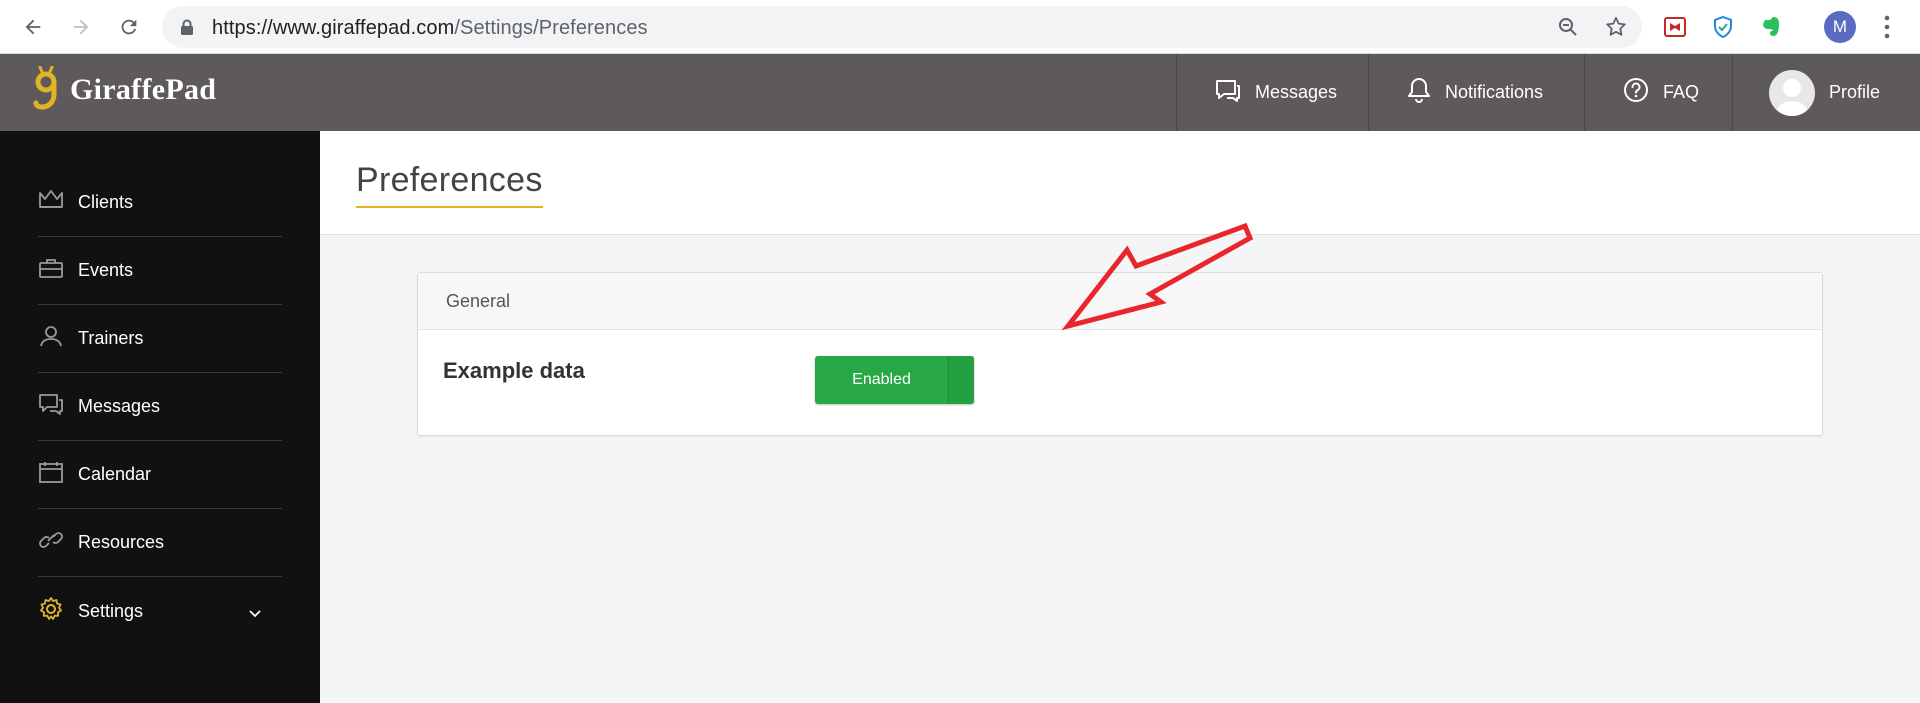  What do you see at coordinates (1723, 27) in the screenshot?
I see `shield-extension-icon` at bounding box center [1723, 27].